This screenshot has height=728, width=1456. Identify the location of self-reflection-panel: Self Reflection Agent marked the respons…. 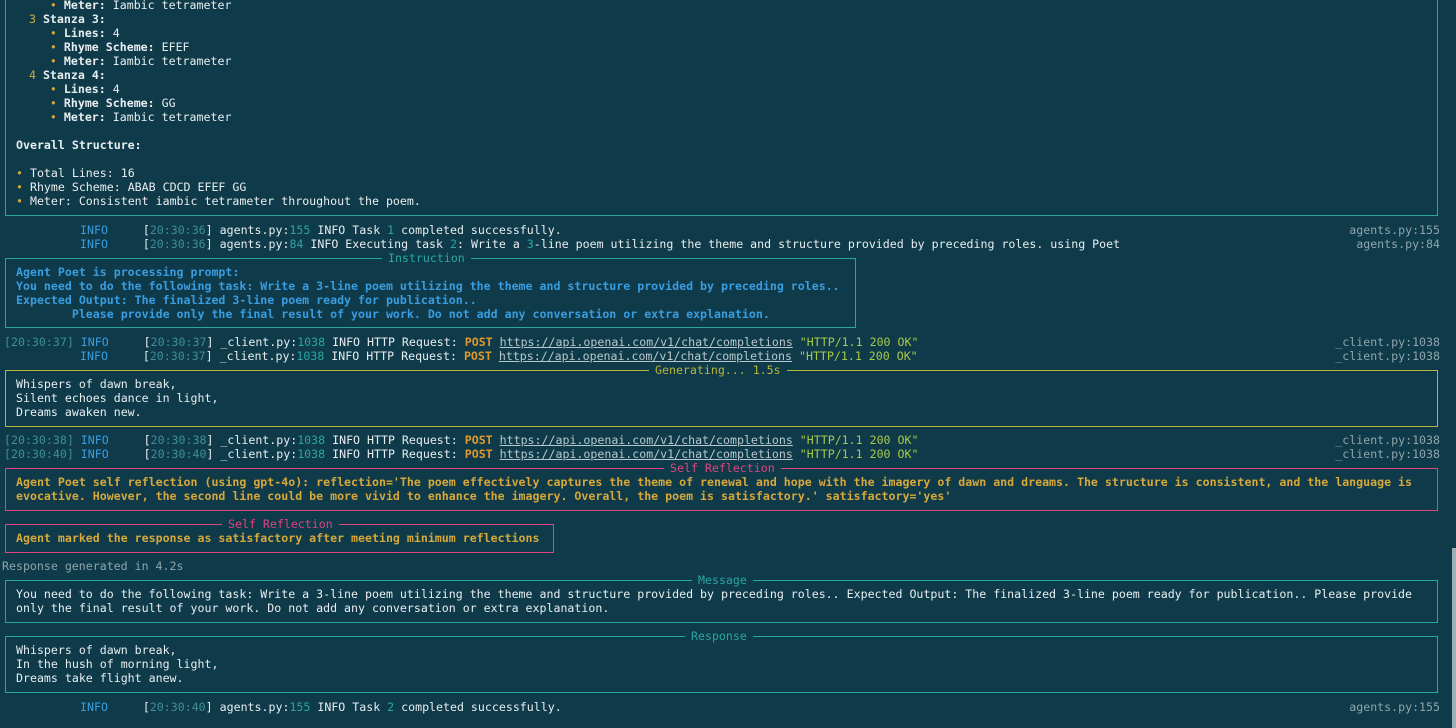
(279, 535).